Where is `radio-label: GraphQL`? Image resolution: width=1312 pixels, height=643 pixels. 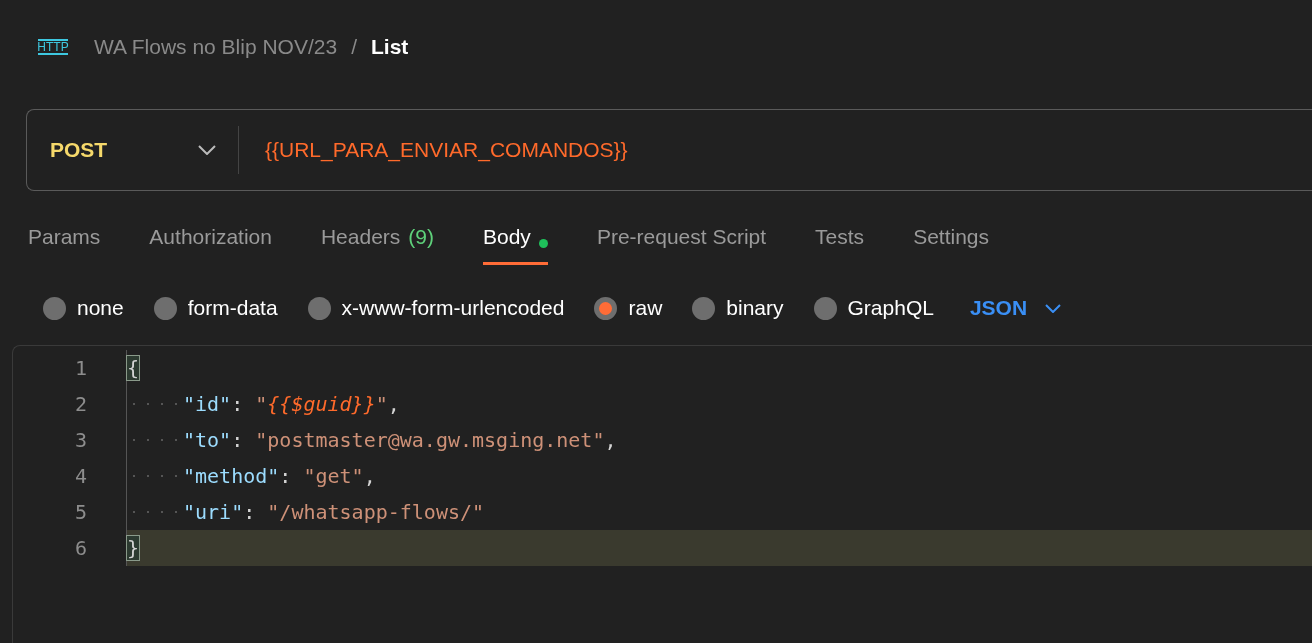
radio-label: GraphQL is located at coordinates (890, 308).